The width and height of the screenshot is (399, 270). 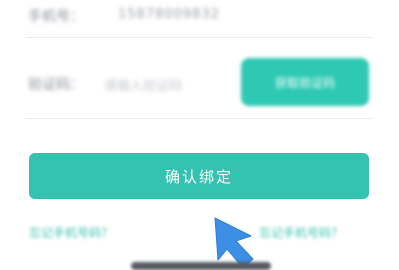 I want to click on phone-value: 15878009832, so click(x=169, y=14).